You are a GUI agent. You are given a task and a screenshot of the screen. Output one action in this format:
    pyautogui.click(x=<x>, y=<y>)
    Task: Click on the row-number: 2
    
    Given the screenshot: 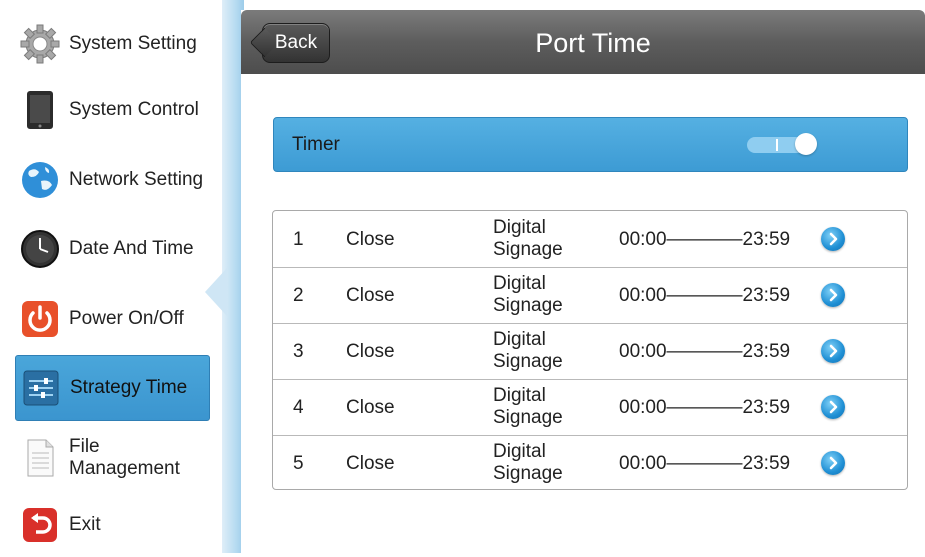 What is the action you would take?
    pyautogui.click(x=298, y=295)
    